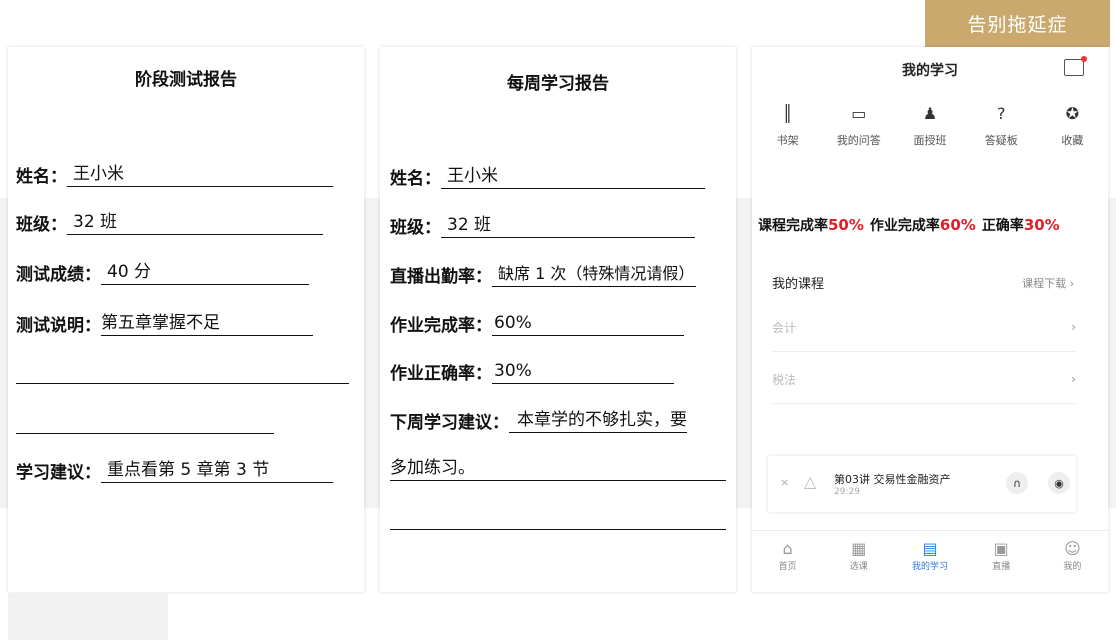 The height and width of the screenshot is (640, 1116). What do you see at coordinates (207, 324) in the screenshot?
I see `row-value: 第五章掌握不足` at bounding box center [207, 324].